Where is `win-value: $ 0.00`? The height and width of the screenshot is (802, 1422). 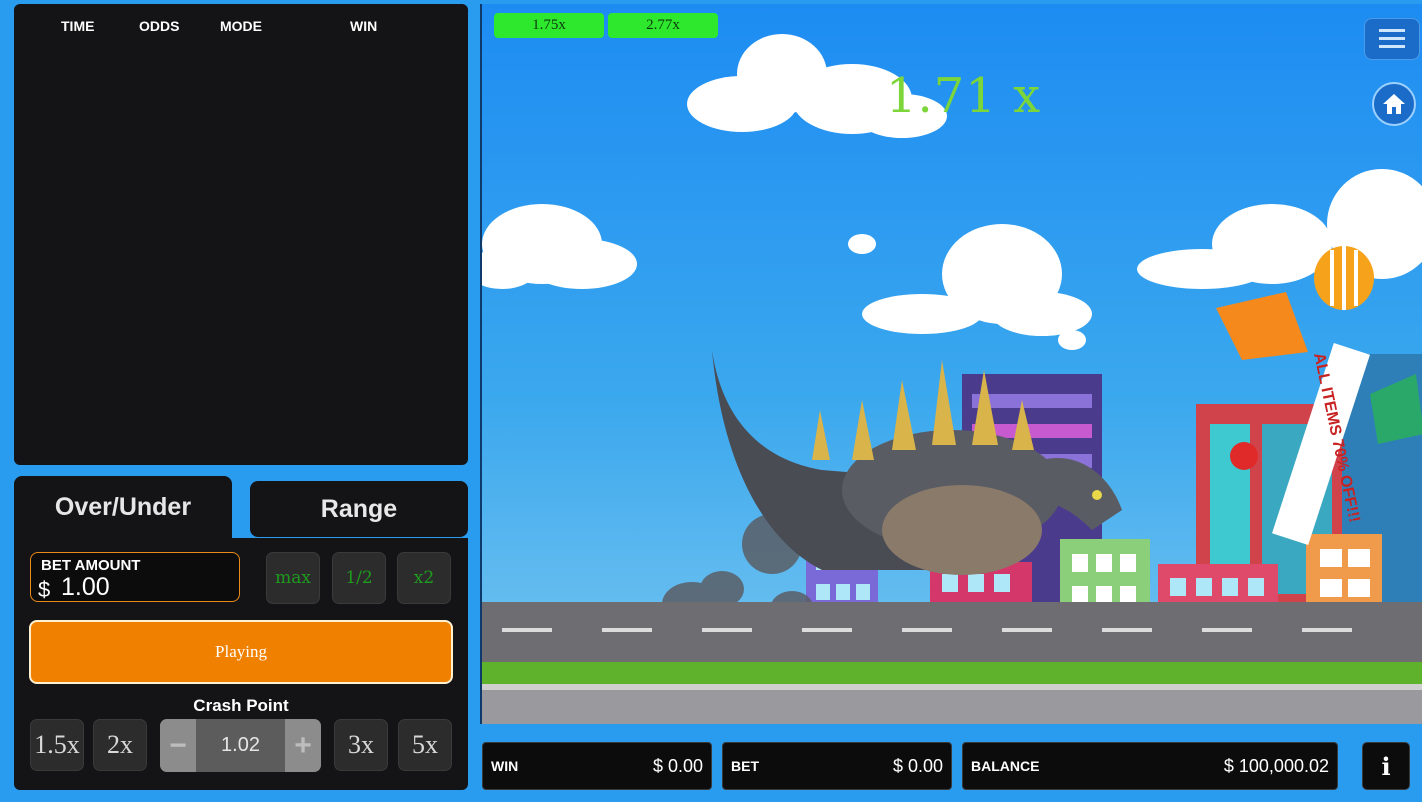
win-value: $ 0.00 is located at coordinates (677, 766).